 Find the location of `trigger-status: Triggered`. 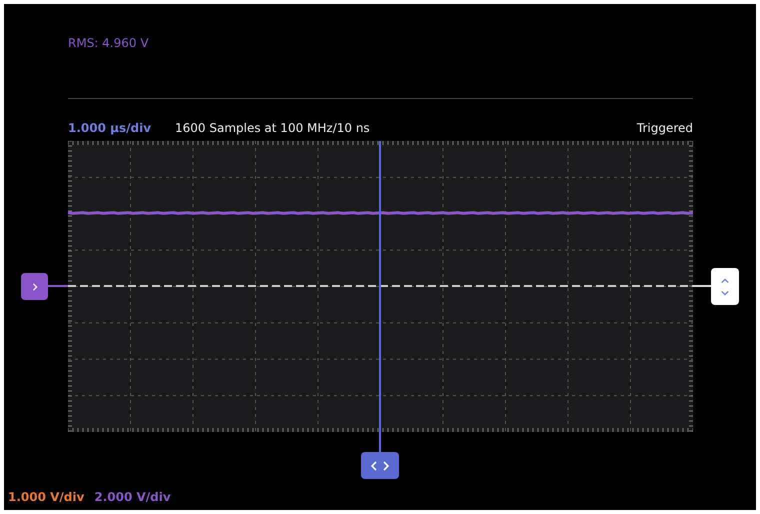

trigger-status: Triggered is located at coordinates (664, 128).